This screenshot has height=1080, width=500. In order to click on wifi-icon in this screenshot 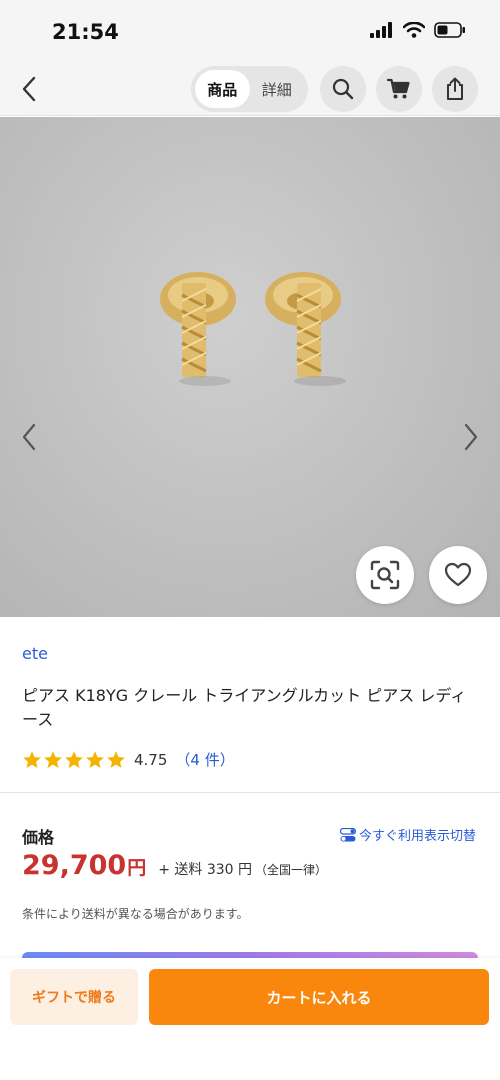, I will do `click(414, 30)`.